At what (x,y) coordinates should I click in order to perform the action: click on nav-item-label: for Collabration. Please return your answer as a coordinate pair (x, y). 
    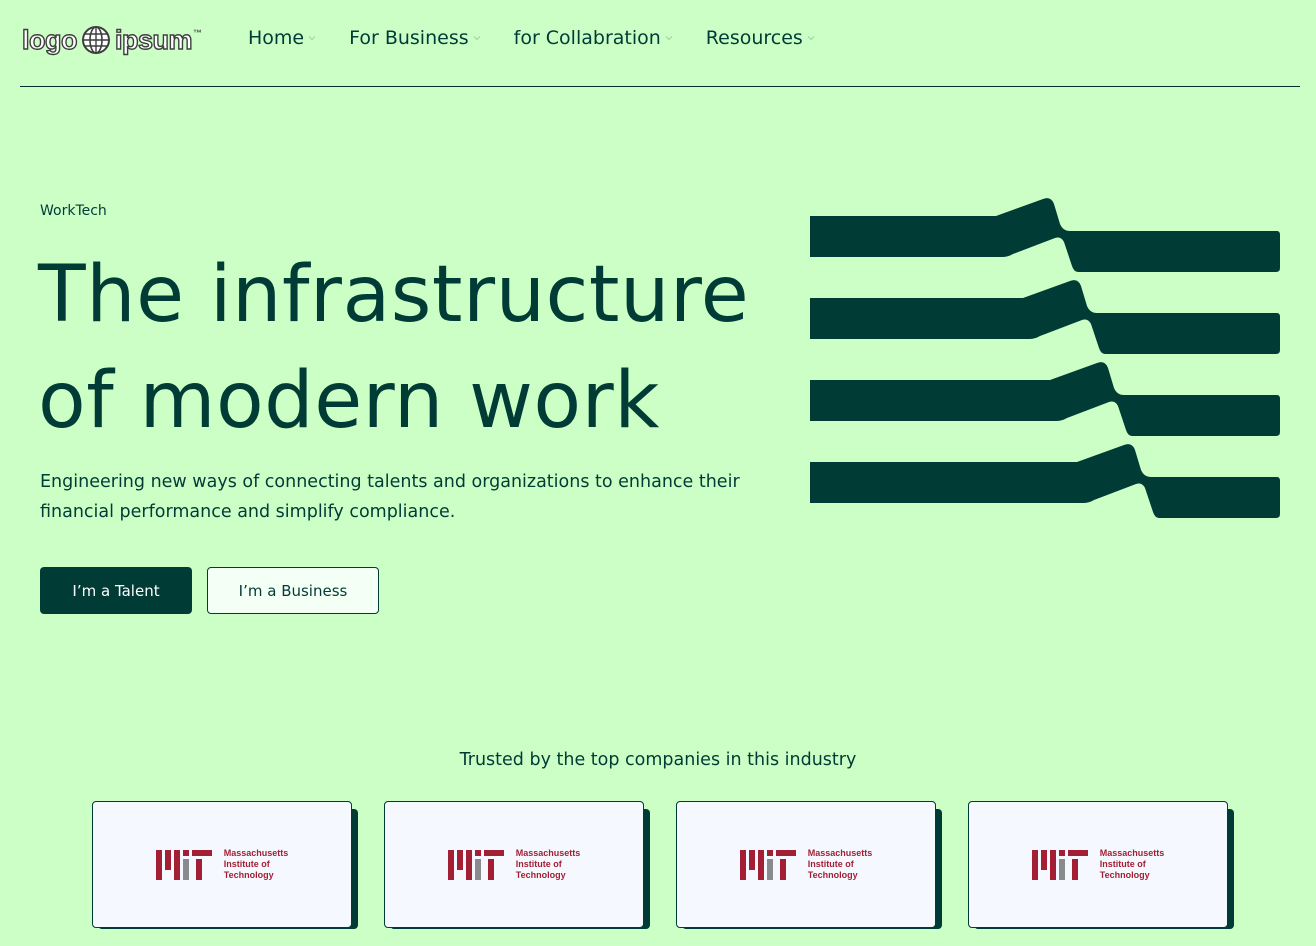
    Looking at the image, I should click on (587, 38).